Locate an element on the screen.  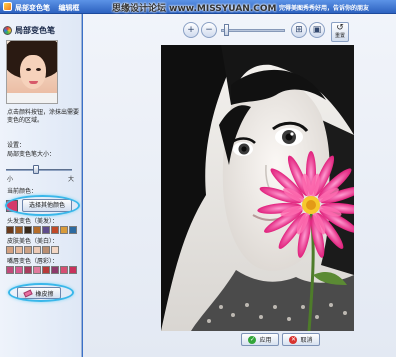
zoom-slider-knob is located at coordinates (226, 30).